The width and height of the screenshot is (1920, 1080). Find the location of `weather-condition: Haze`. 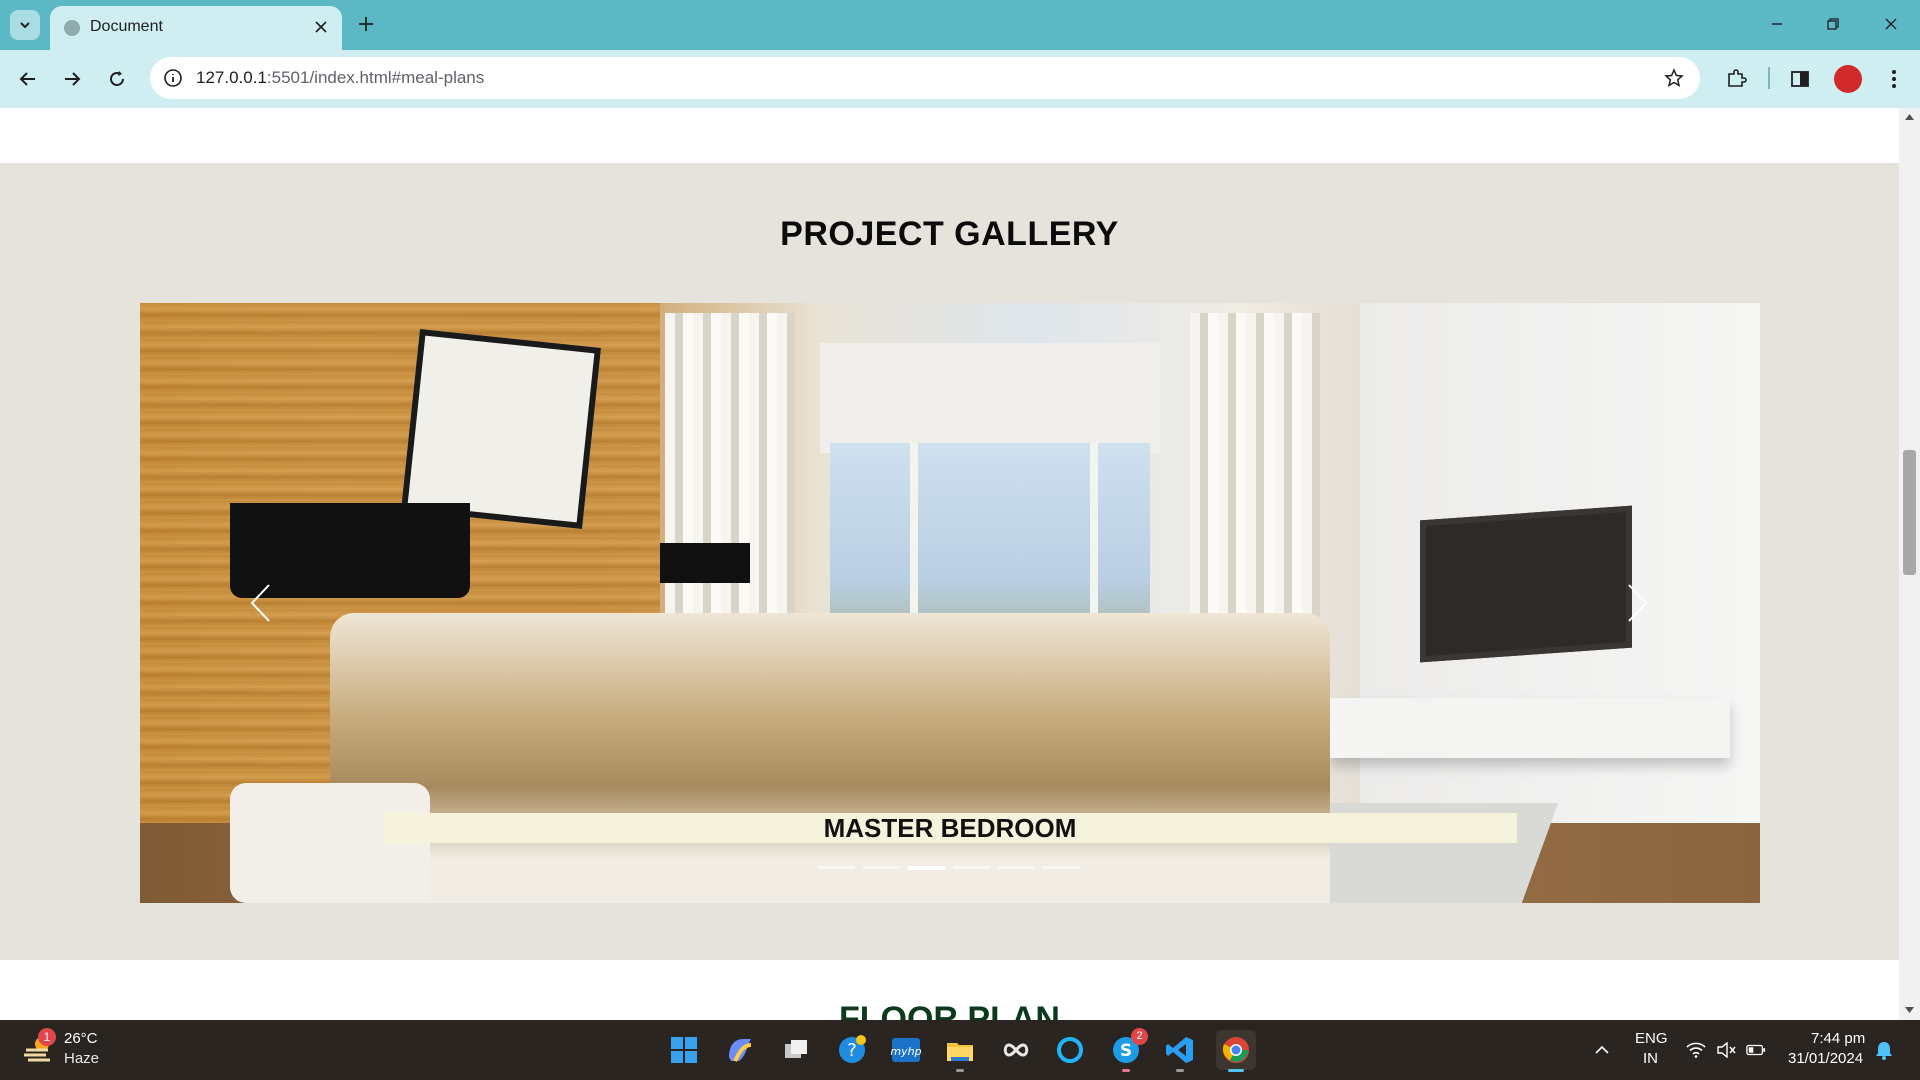

weather-condition: Haze is located at coordinates (82, 1058).